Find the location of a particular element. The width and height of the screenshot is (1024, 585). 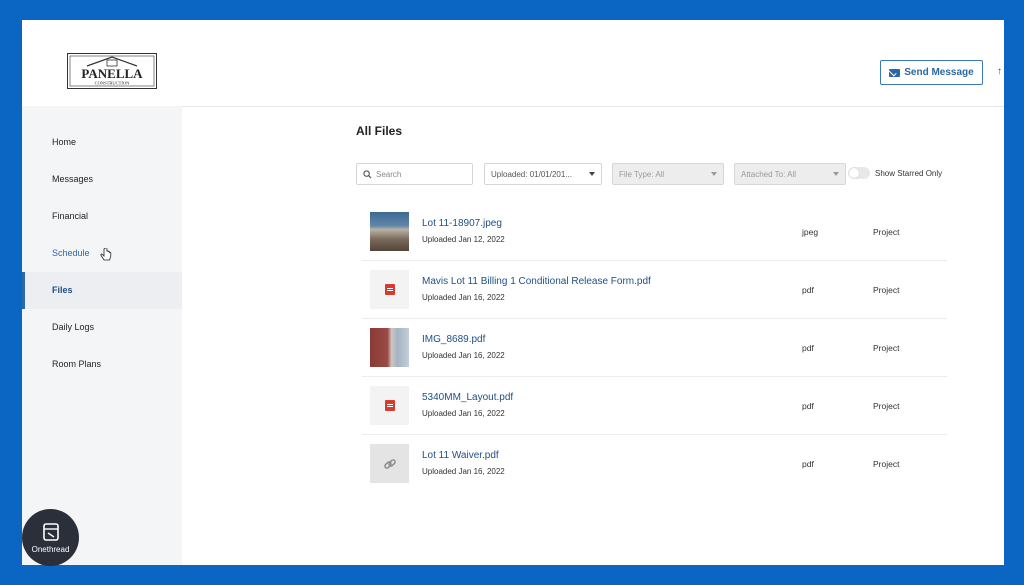

sidebar-item-home: Home is located at coordinates (102, 142).